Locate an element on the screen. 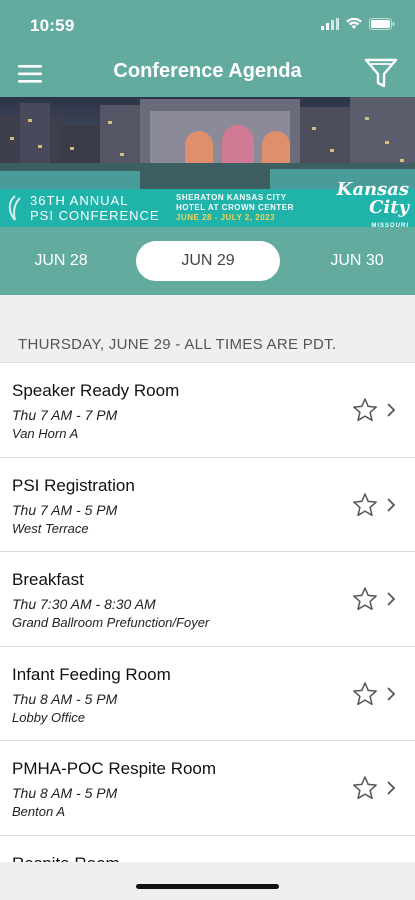 The height and width of the screenshot is (900, 415). session-title: Breakfast is located at coordinates (48, 579).